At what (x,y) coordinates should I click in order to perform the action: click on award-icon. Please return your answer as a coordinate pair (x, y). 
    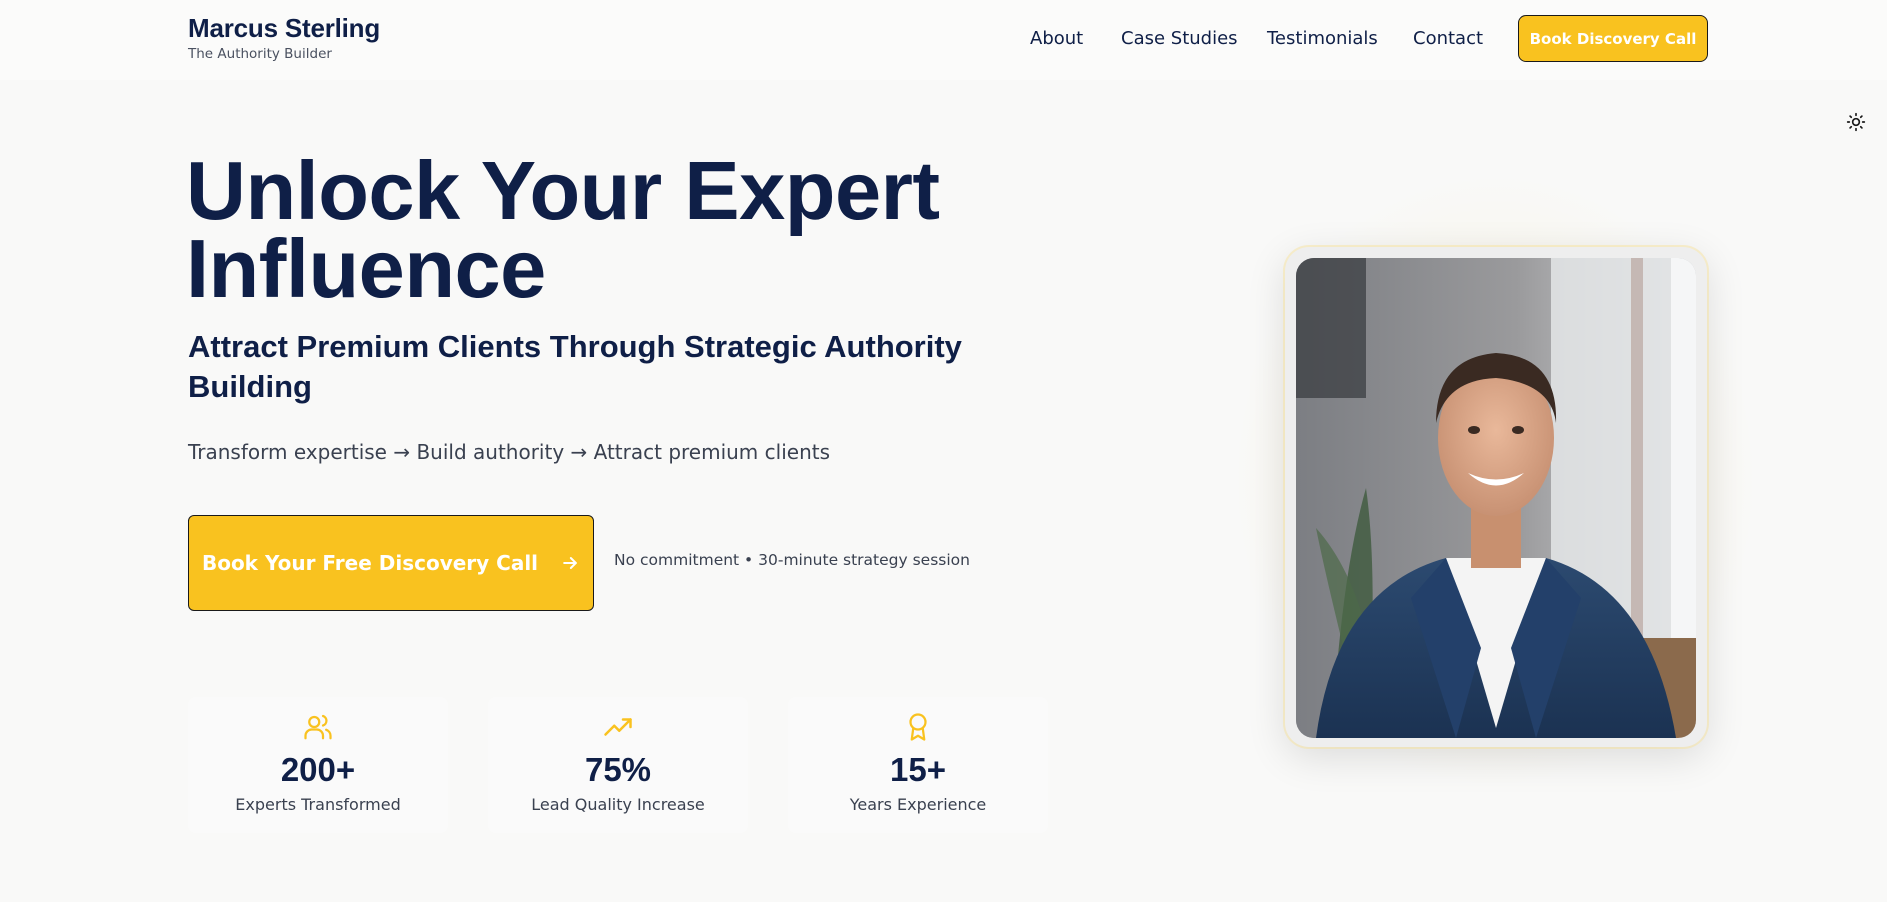
    Looking at the image, I should click on (918, 727).